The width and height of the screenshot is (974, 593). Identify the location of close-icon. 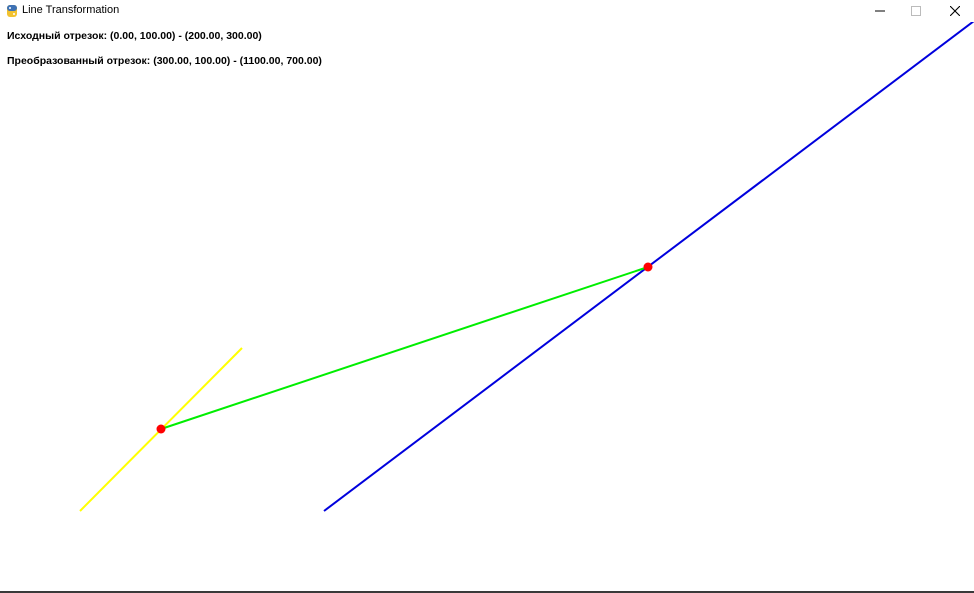
(955, 11).